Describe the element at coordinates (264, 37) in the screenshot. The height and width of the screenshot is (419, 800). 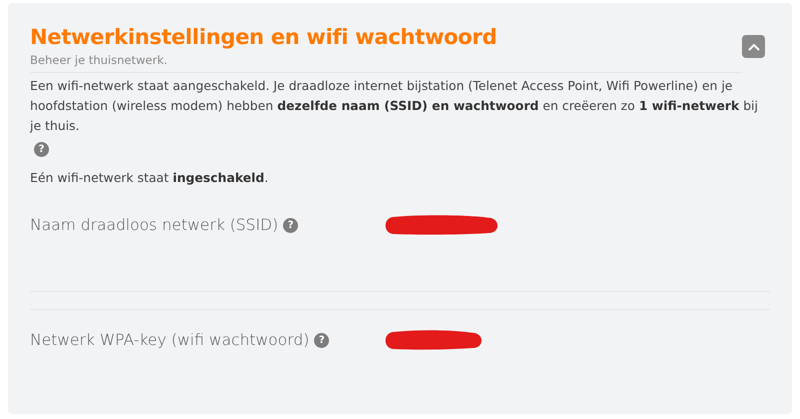
I see `panel-title: Netwerkinstellingen en wifi wachtwoord` at that location.